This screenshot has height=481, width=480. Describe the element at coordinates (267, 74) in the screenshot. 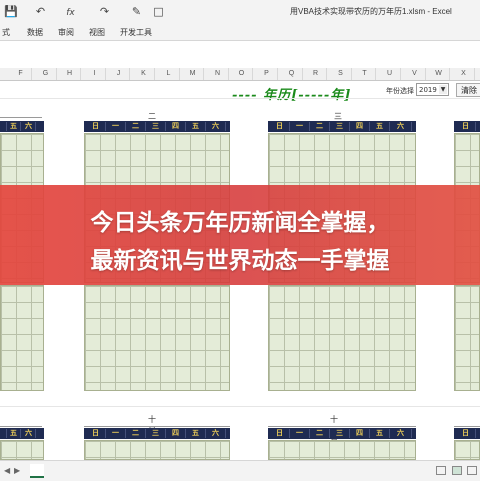

I see `column-header: P` at that location.